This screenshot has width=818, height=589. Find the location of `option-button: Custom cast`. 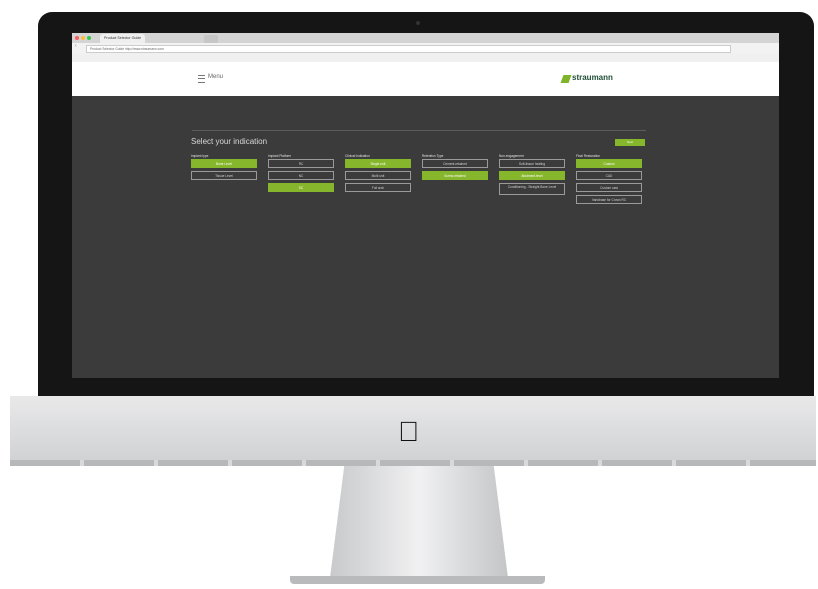

option-button: Custom cast is located at coordinates (609, 187).